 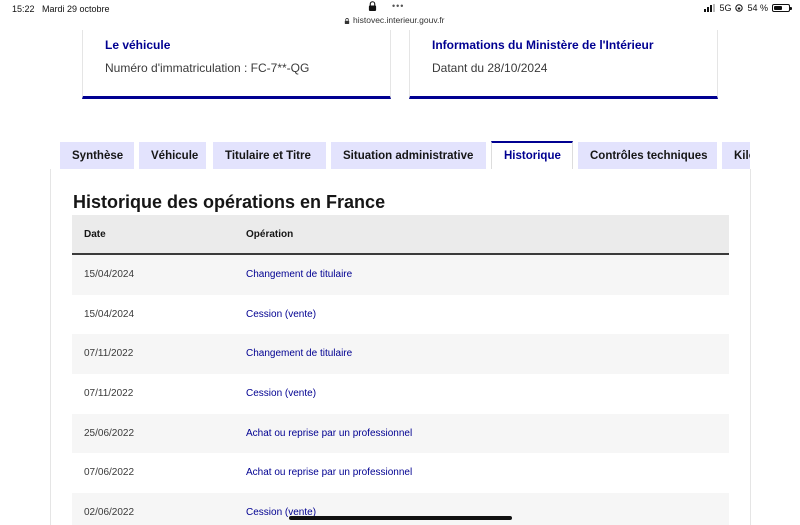 What do you see at coordinates (710, 8) in the screenshot?
I see `signal-icon` at bounding box center [710, 8].